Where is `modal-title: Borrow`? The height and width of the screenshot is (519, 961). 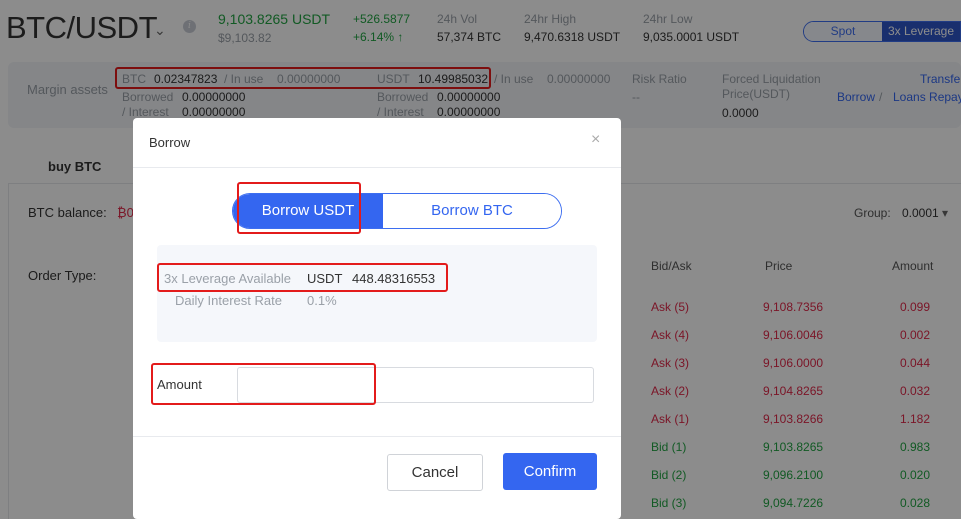 modal-title: Borrow is located at coordinates (170, 142).